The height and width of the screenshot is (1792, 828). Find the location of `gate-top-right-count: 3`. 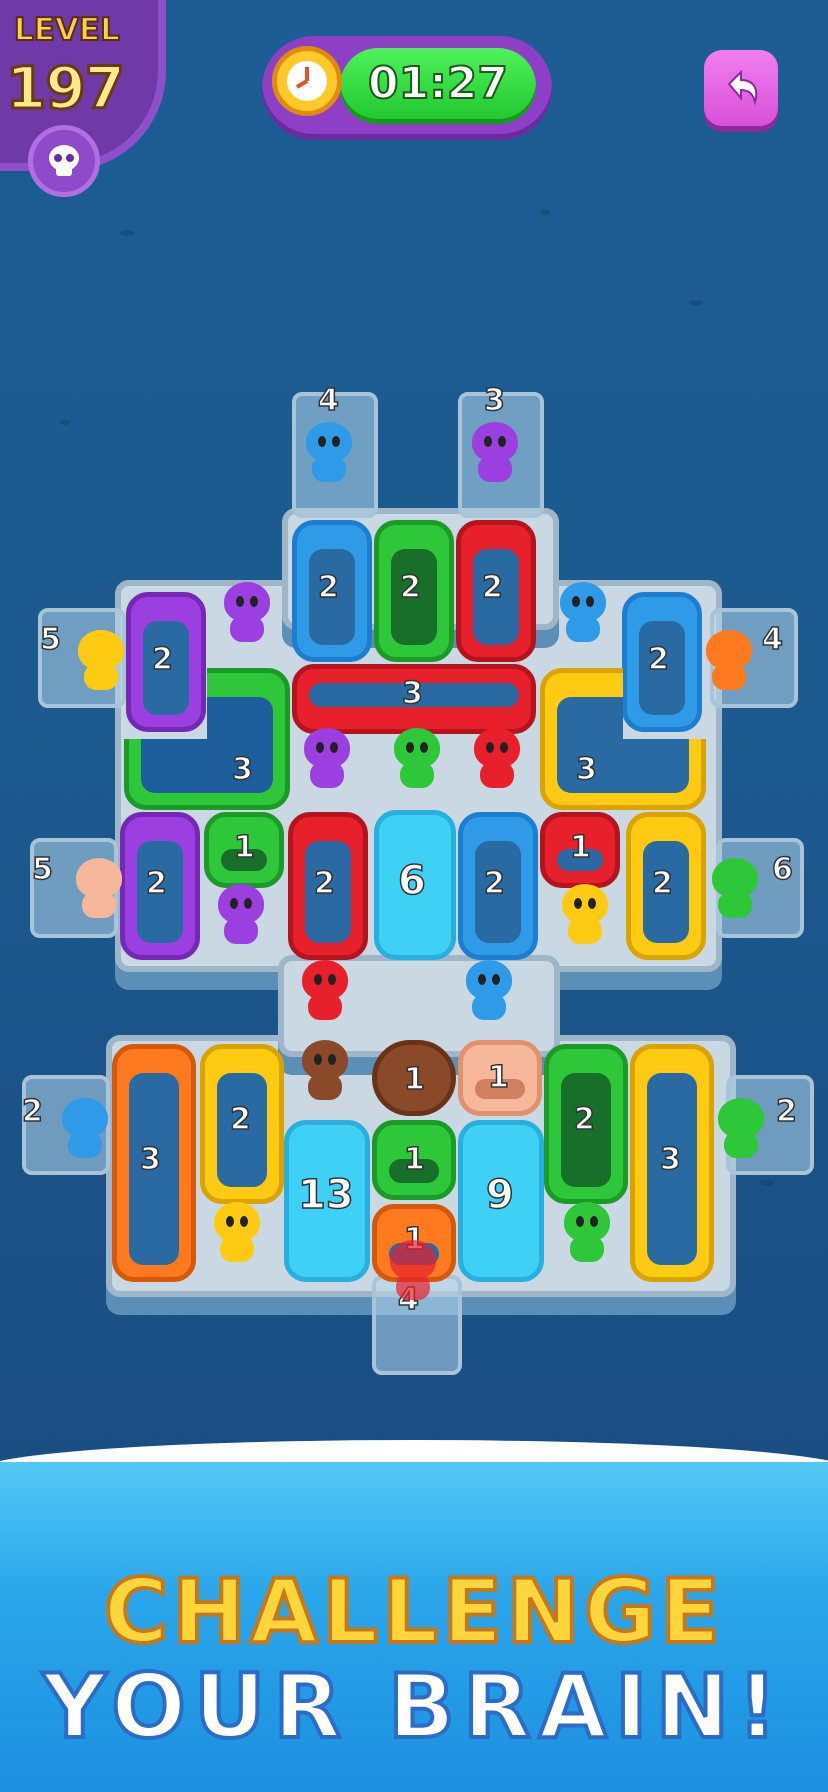

gate-top-right-count: 3 is located at coordinates (494, 400).